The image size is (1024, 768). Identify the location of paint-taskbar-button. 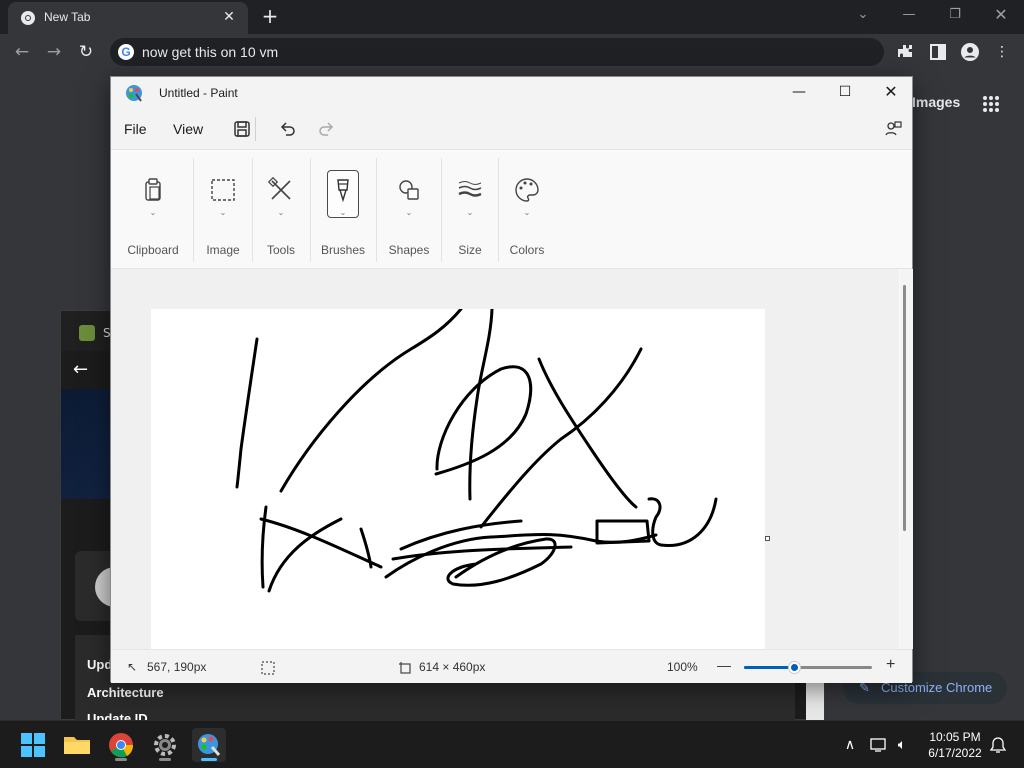
(209, 745).